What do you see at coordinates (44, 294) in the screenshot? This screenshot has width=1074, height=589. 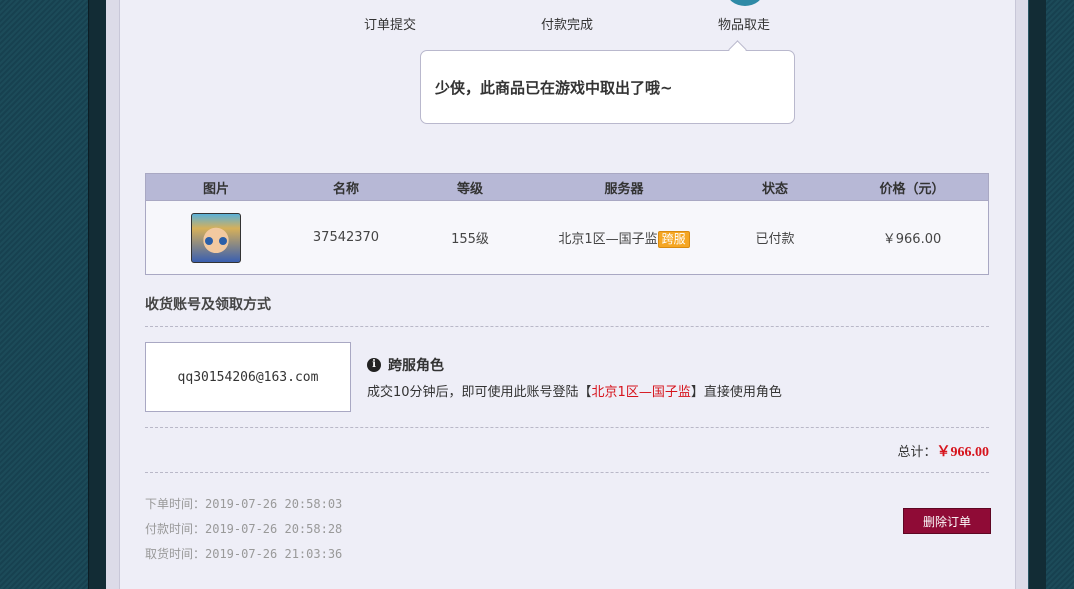 I see `left-background` at bounding box center [44, 294].